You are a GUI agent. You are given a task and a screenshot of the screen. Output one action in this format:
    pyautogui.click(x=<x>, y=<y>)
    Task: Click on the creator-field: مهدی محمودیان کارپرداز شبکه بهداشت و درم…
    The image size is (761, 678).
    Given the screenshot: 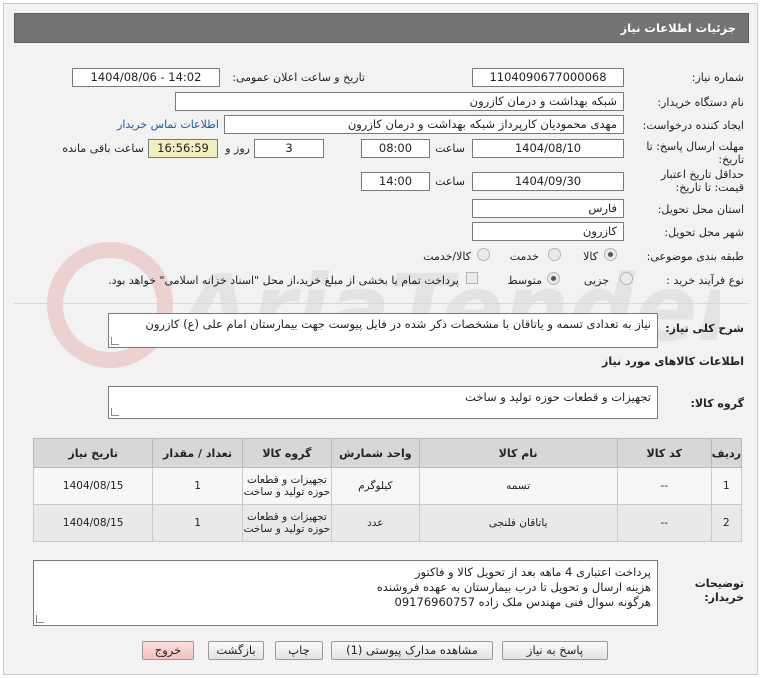 What is the action you would take?
    pyautogui.click(x=424, y=124)
    